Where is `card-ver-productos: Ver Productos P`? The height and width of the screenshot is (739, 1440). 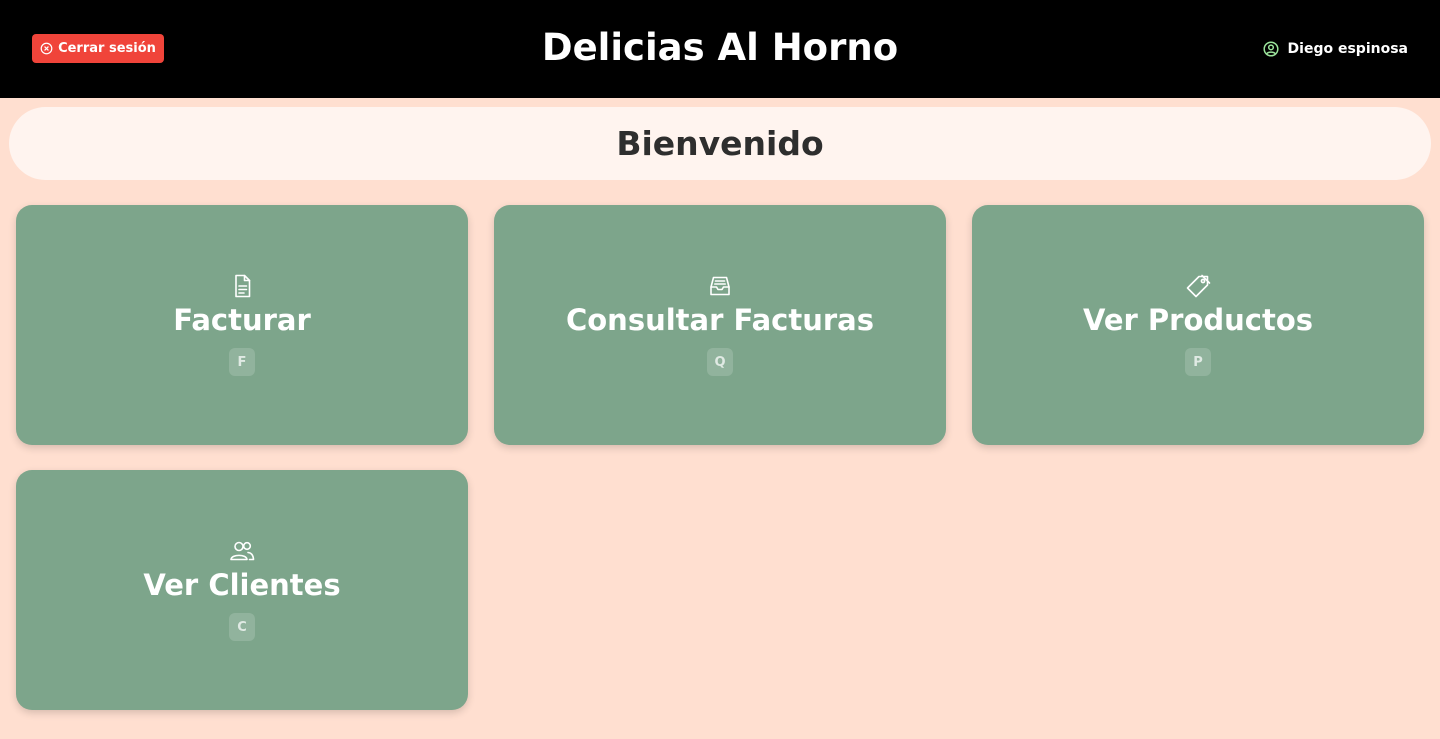 card-ver-productos: Ver Productos P is located at coordinates (1198, 325).